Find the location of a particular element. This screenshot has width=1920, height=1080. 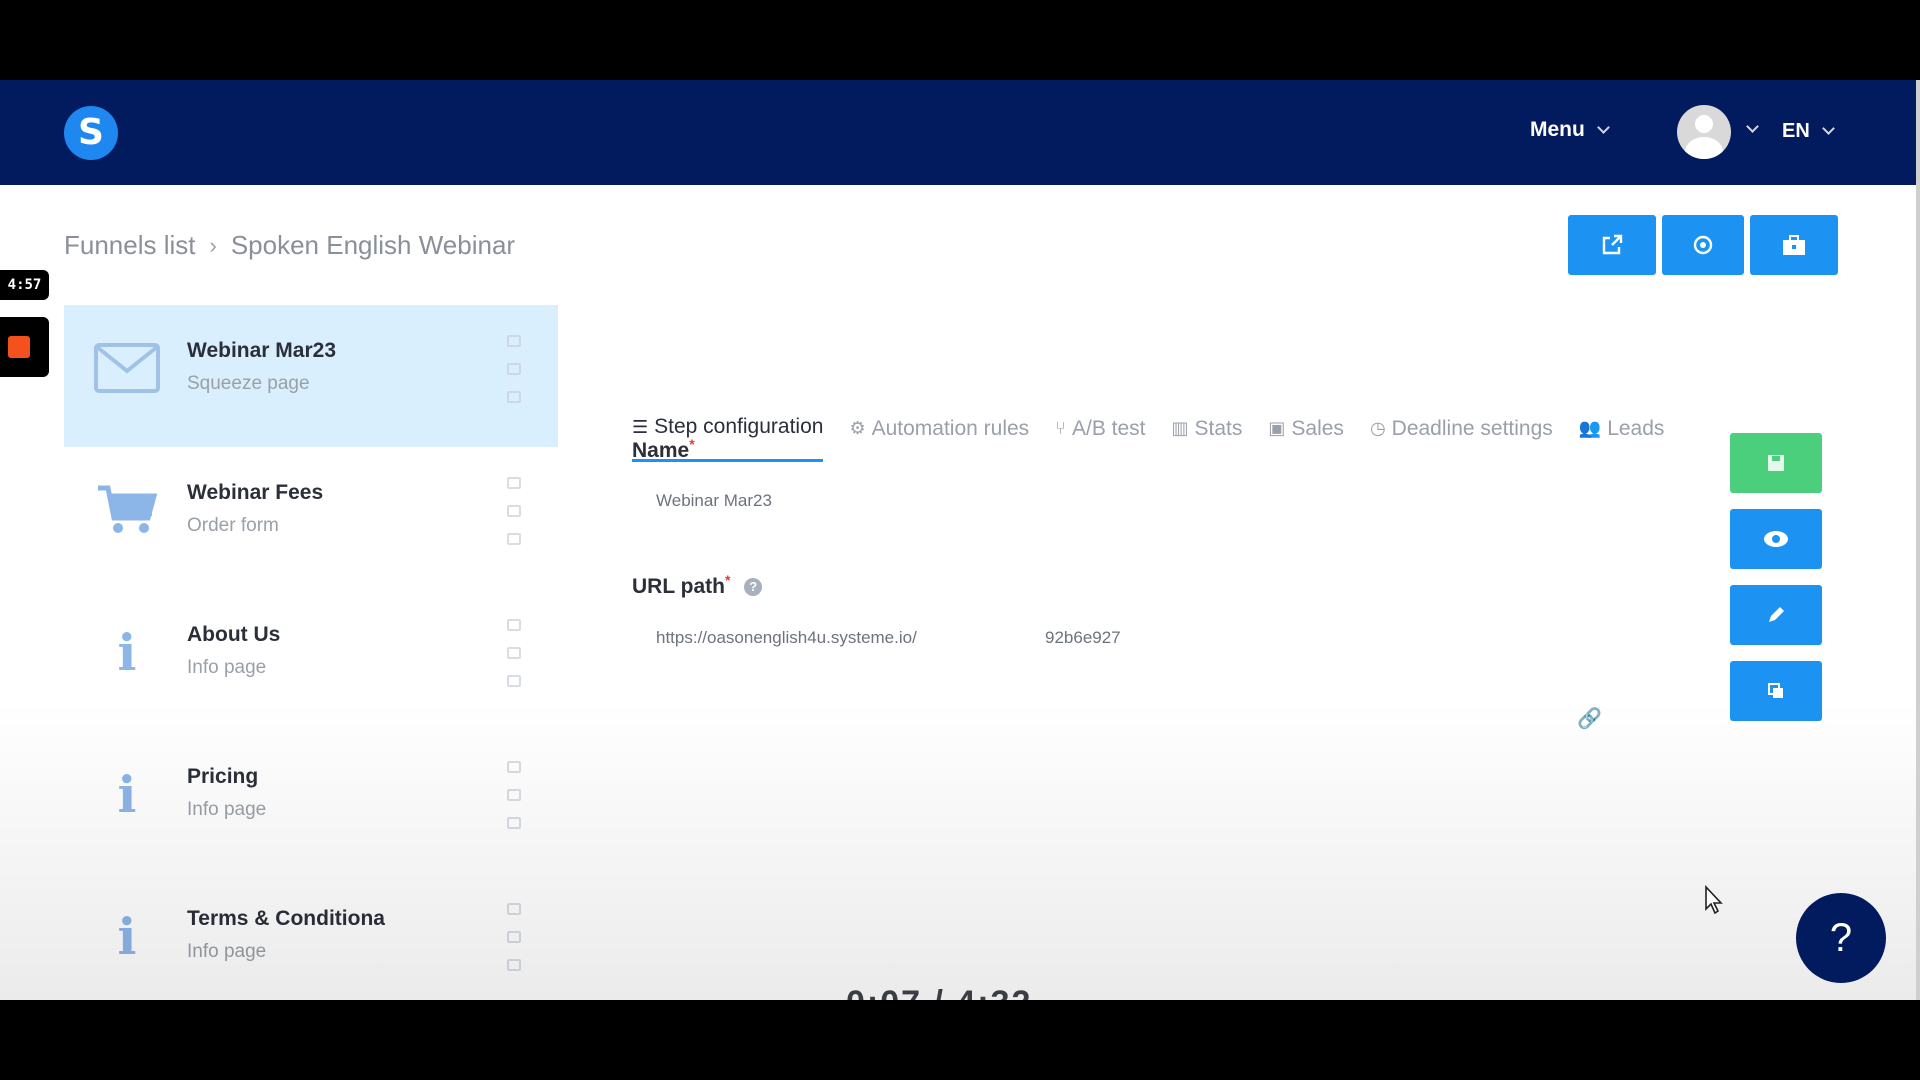

stop-icon is located at coordinates (19, 347).